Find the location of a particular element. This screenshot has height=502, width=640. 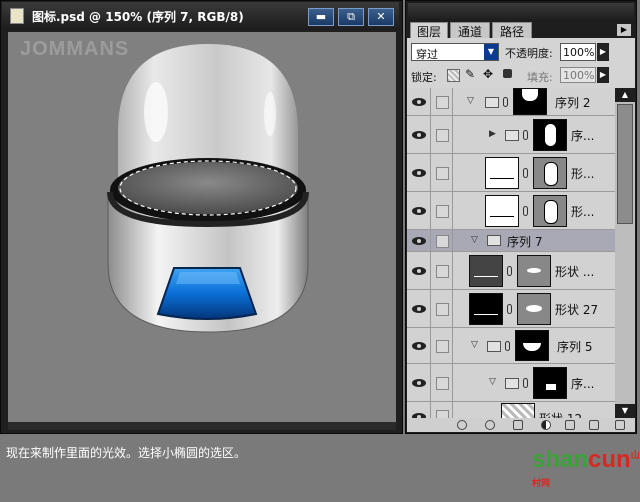

psd-file-icon is located at coordinates (17, 16).